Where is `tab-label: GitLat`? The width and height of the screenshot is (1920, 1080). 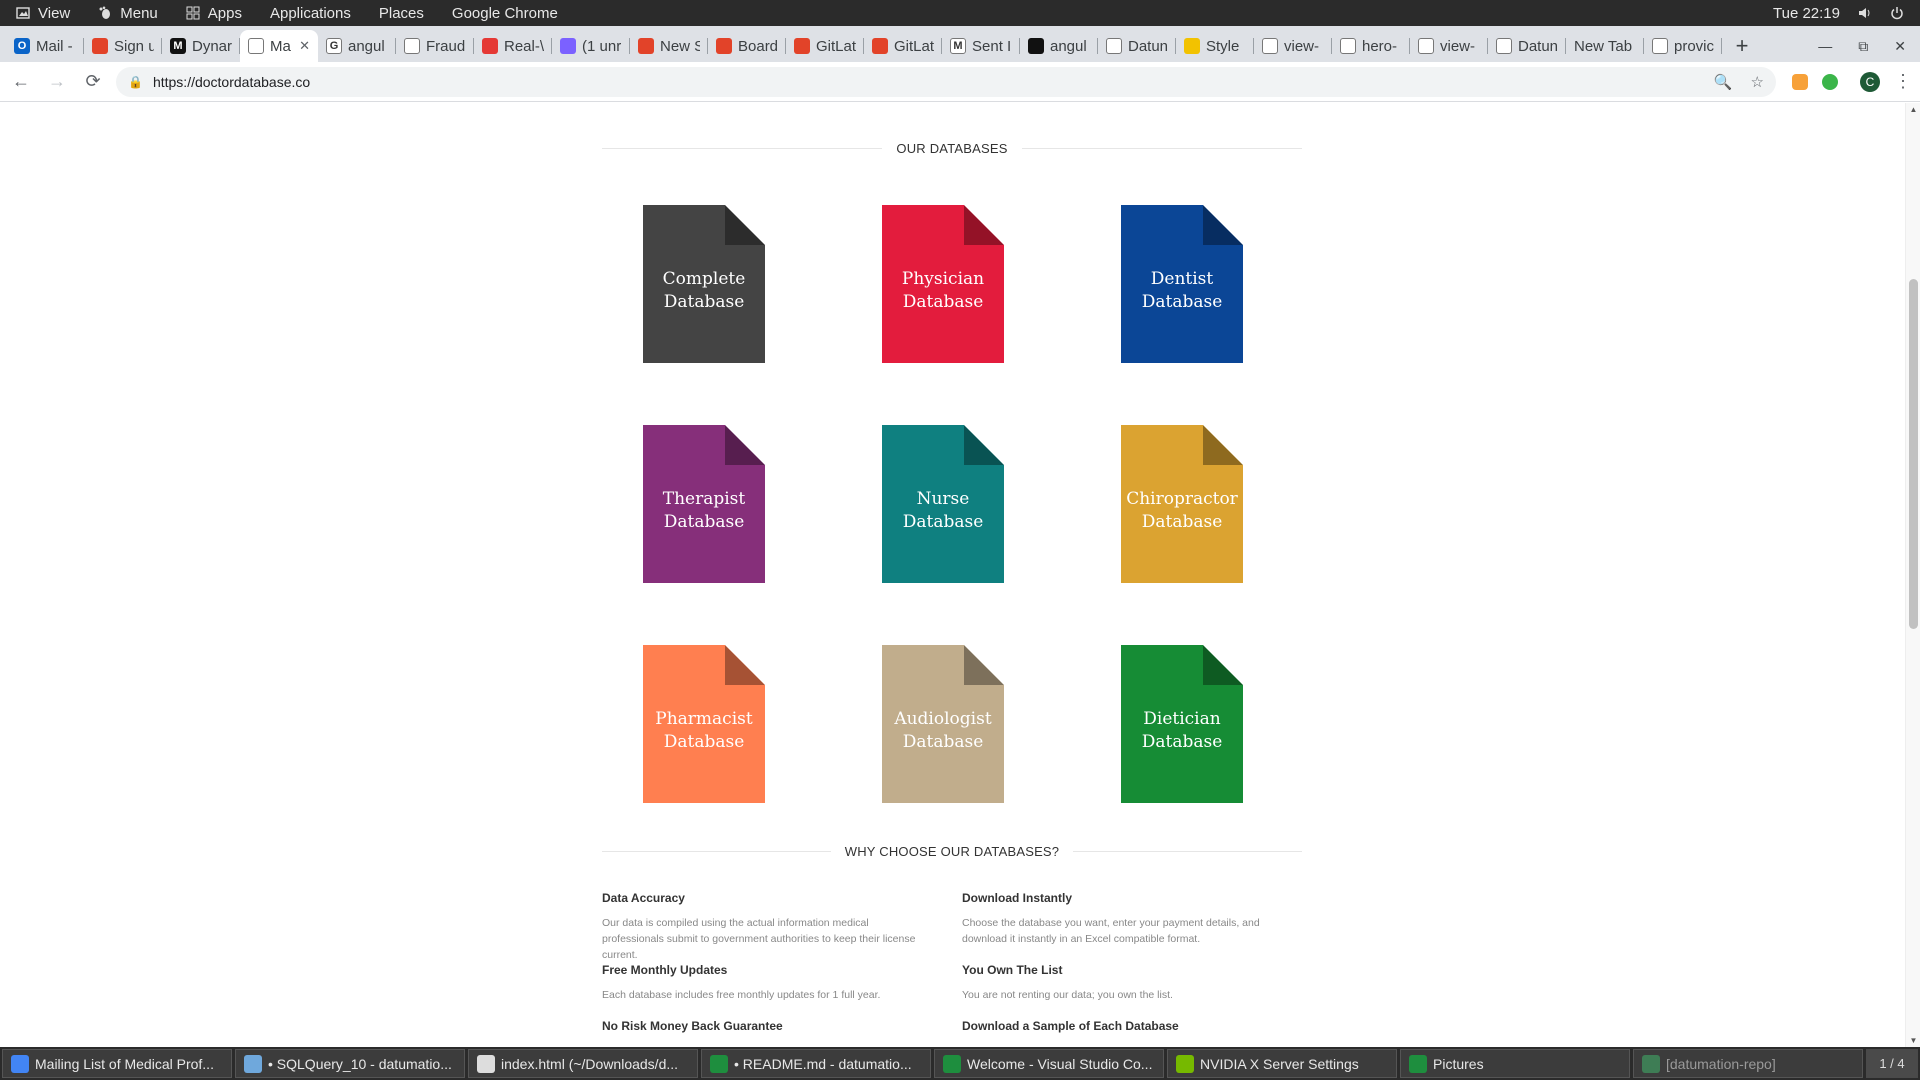 tab-label: GitLat is located at coordinates (914, 46).